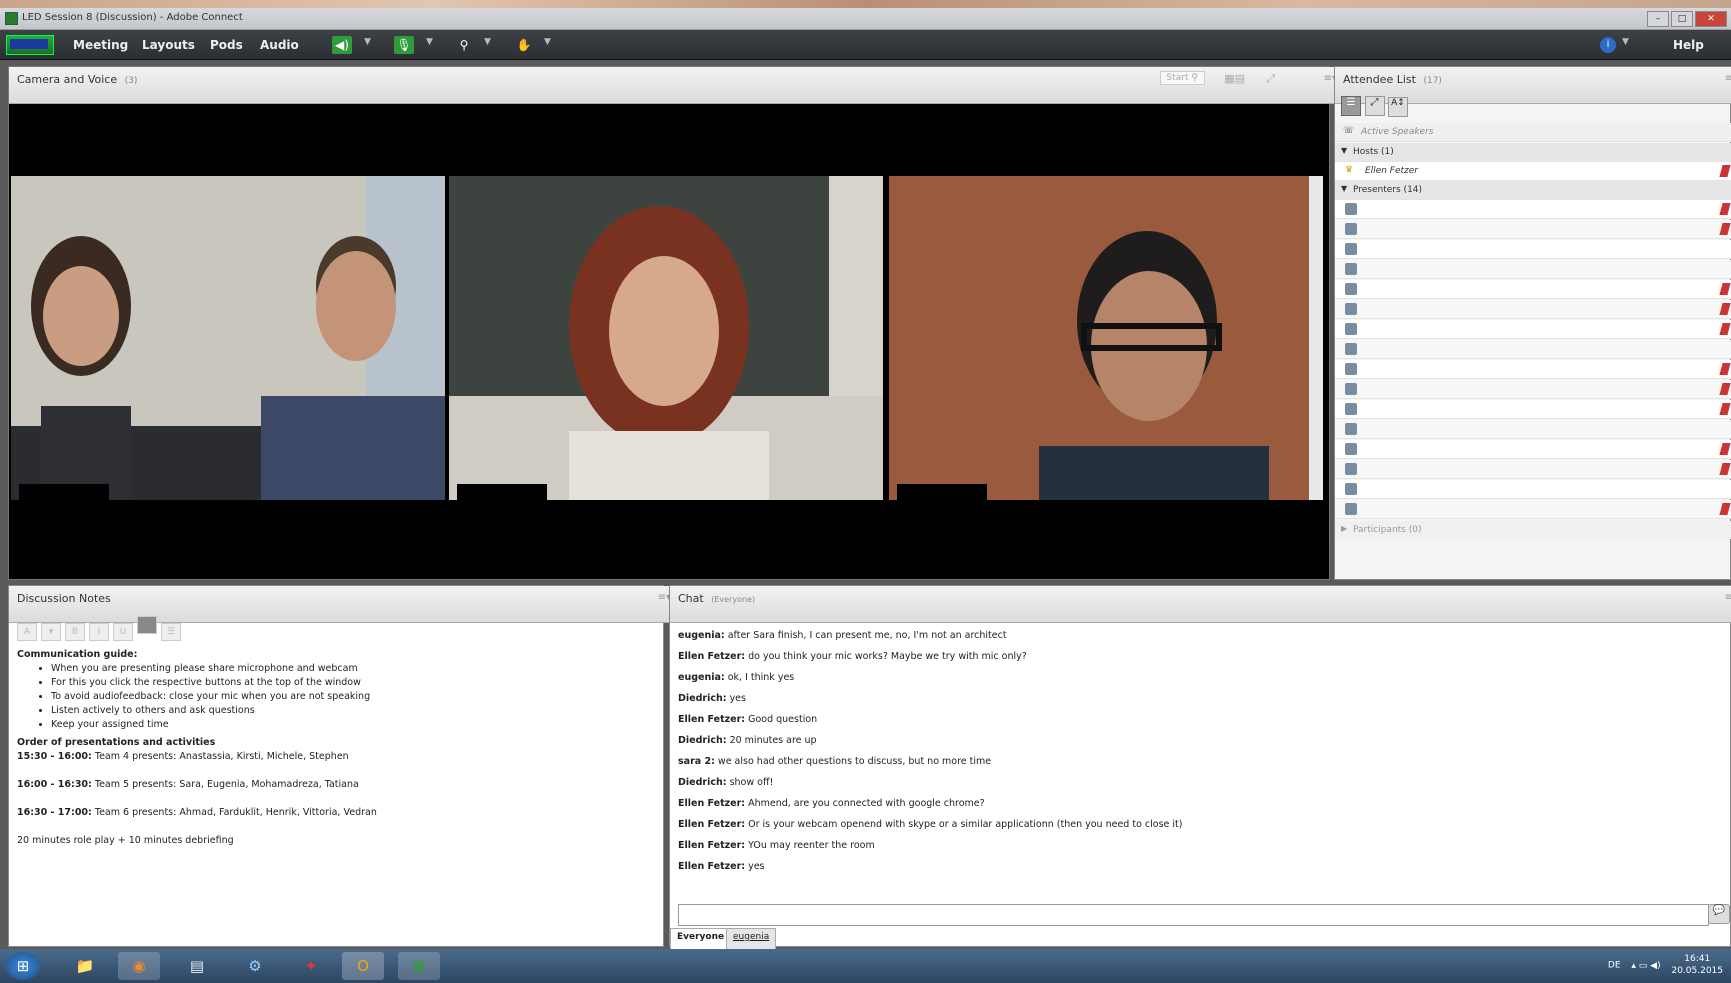  Describe the element at coordinates (1533, 530) in the screenshot. I see `participants-header: ▶ Participants (0)` at that location.